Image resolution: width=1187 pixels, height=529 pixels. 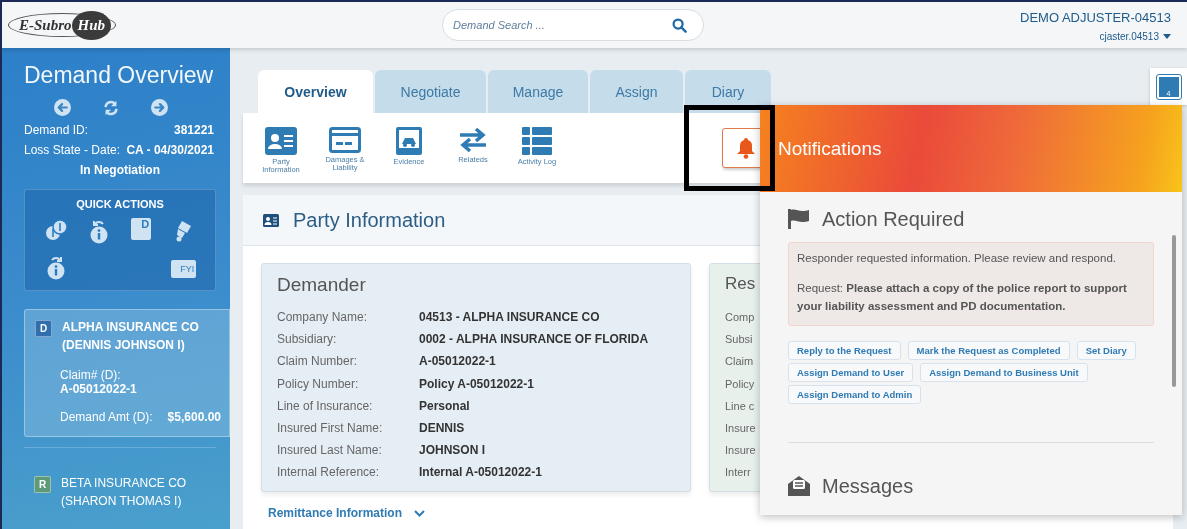 I want to click on field-label: Line c, so click(x=740, y=405).